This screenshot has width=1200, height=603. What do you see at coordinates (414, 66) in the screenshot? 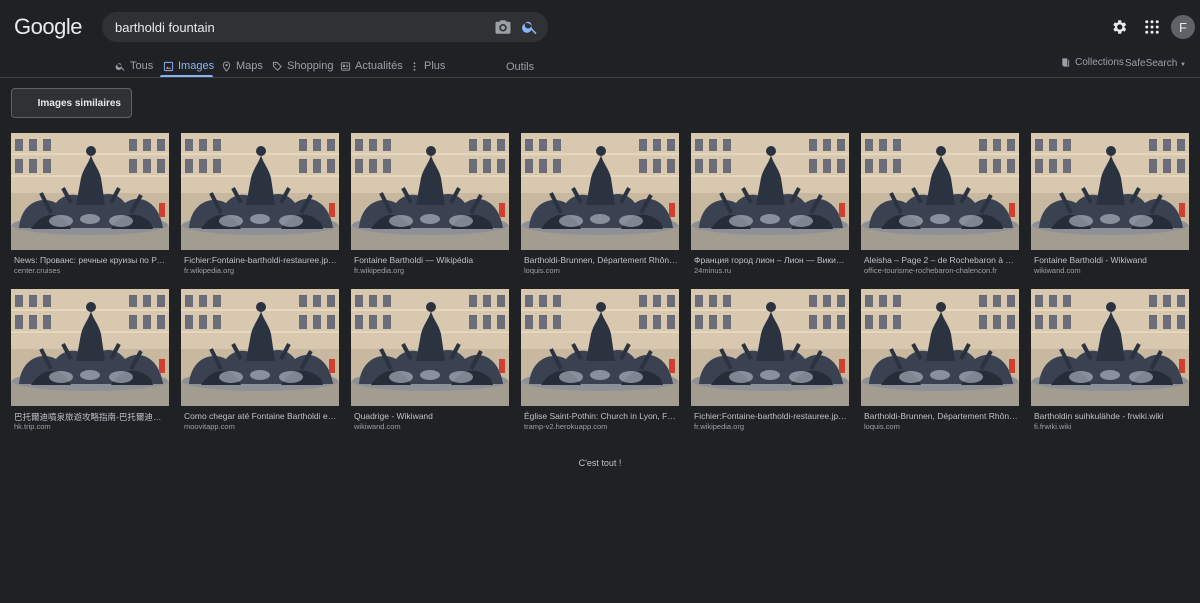
I see `more-vert-icon` at bounding box center [414, 66].